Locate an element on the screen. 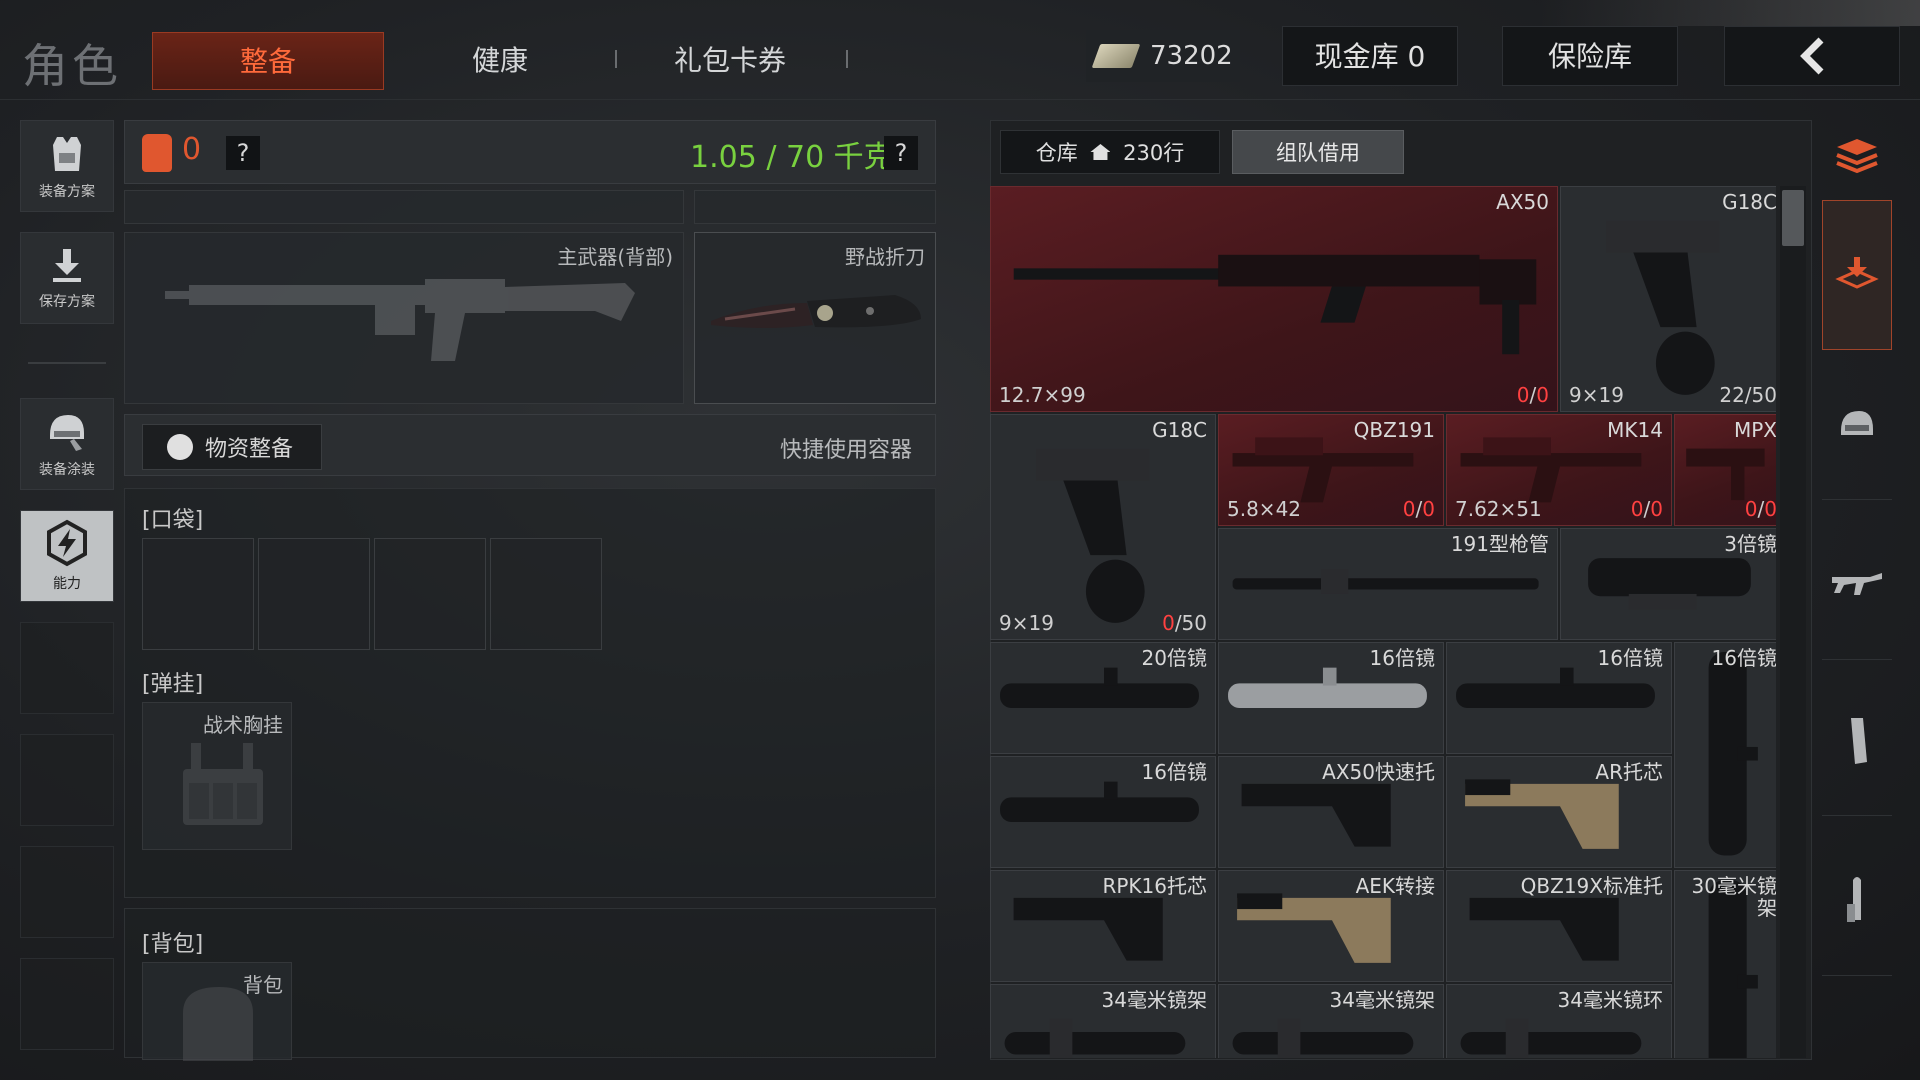 Image resolution: width=1920 pixels, height=1080 pixels. sidebar-item-label: 保存方案 is located at coordinates (67, 302).